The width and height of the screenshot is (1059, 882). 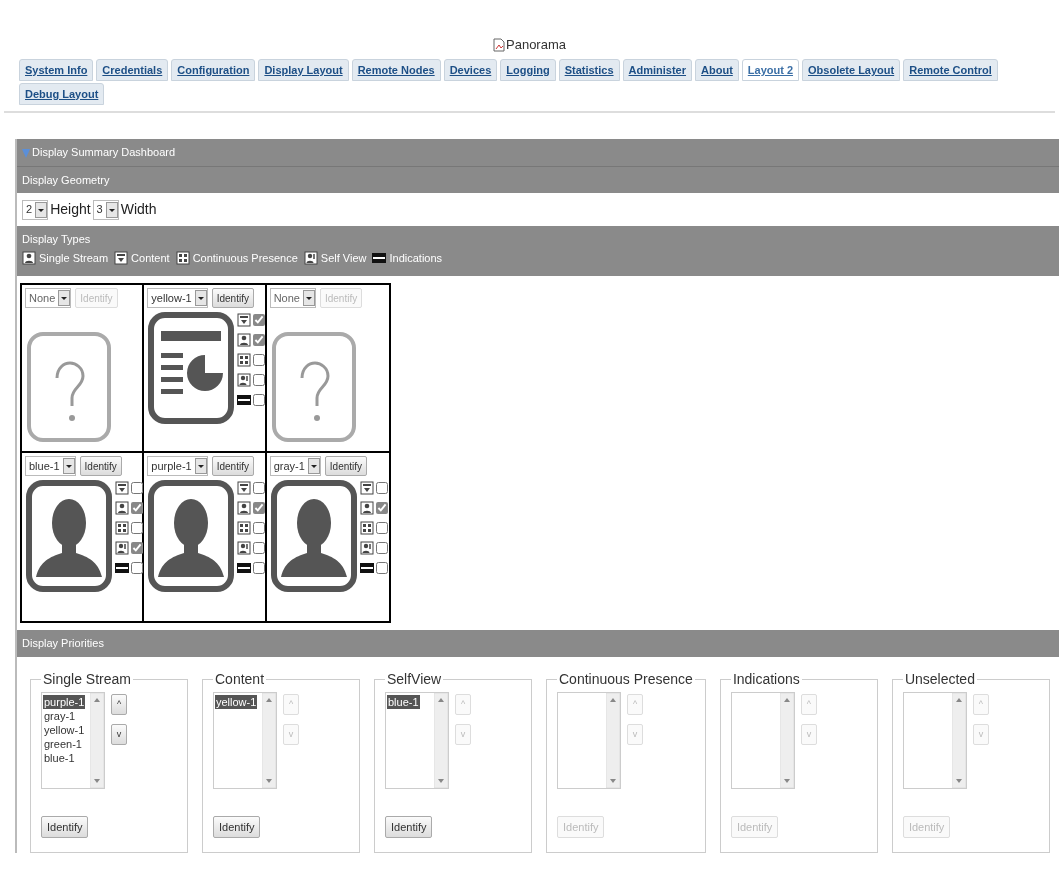 I want to click on list-item: gray-1, so click(x=66, y=716).